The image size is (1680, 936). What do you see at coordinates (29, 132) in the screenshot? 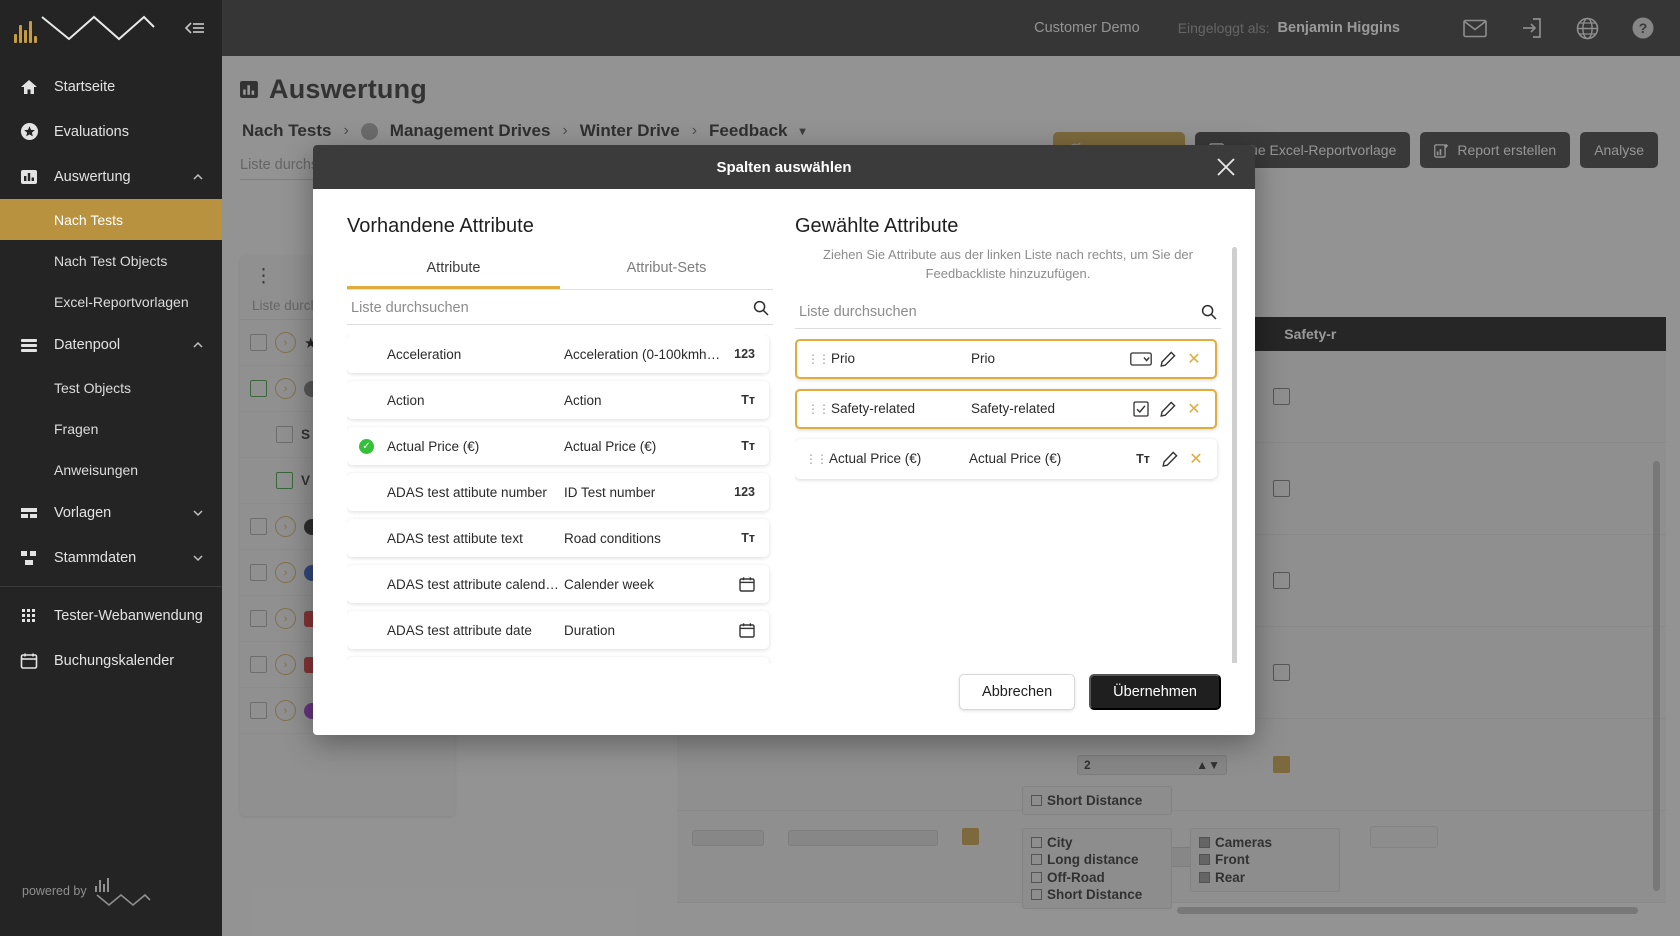
I see `star-circle-icon` at bounding box center [29, 132].